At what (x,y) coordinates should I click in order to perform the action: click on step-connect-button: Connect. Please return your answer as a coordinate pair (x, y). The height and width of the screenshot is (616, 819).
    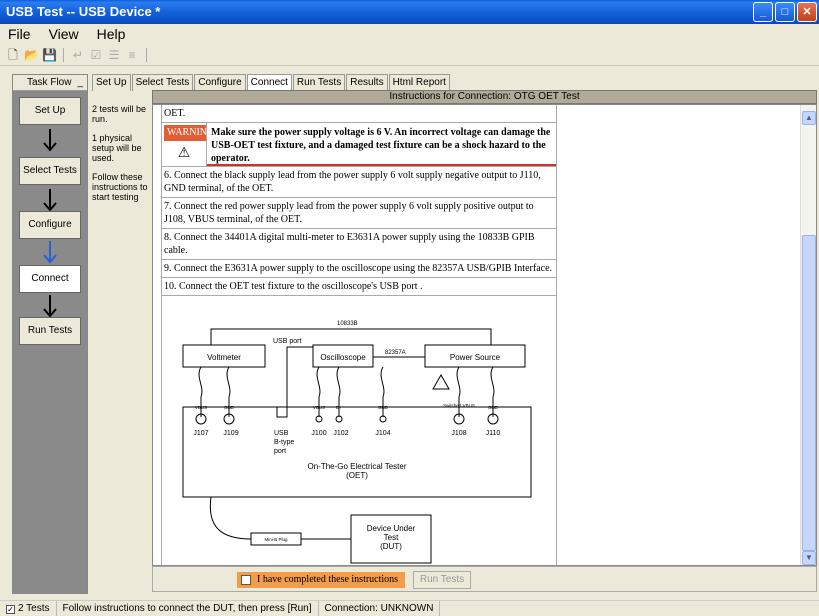
    Looking at the image, I should click on (50, 279).